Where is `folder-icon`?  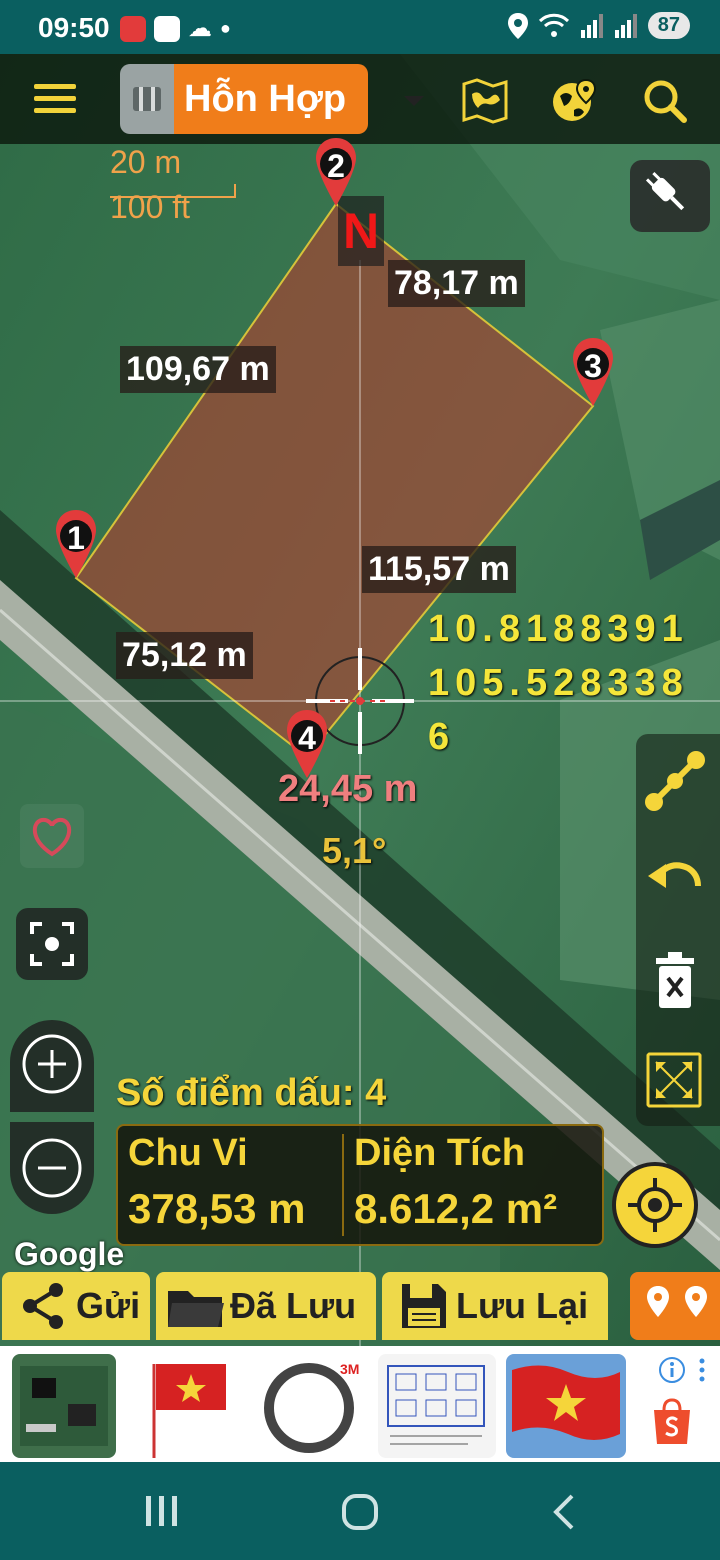
folder-icon is located at coordinates (196, 1309).